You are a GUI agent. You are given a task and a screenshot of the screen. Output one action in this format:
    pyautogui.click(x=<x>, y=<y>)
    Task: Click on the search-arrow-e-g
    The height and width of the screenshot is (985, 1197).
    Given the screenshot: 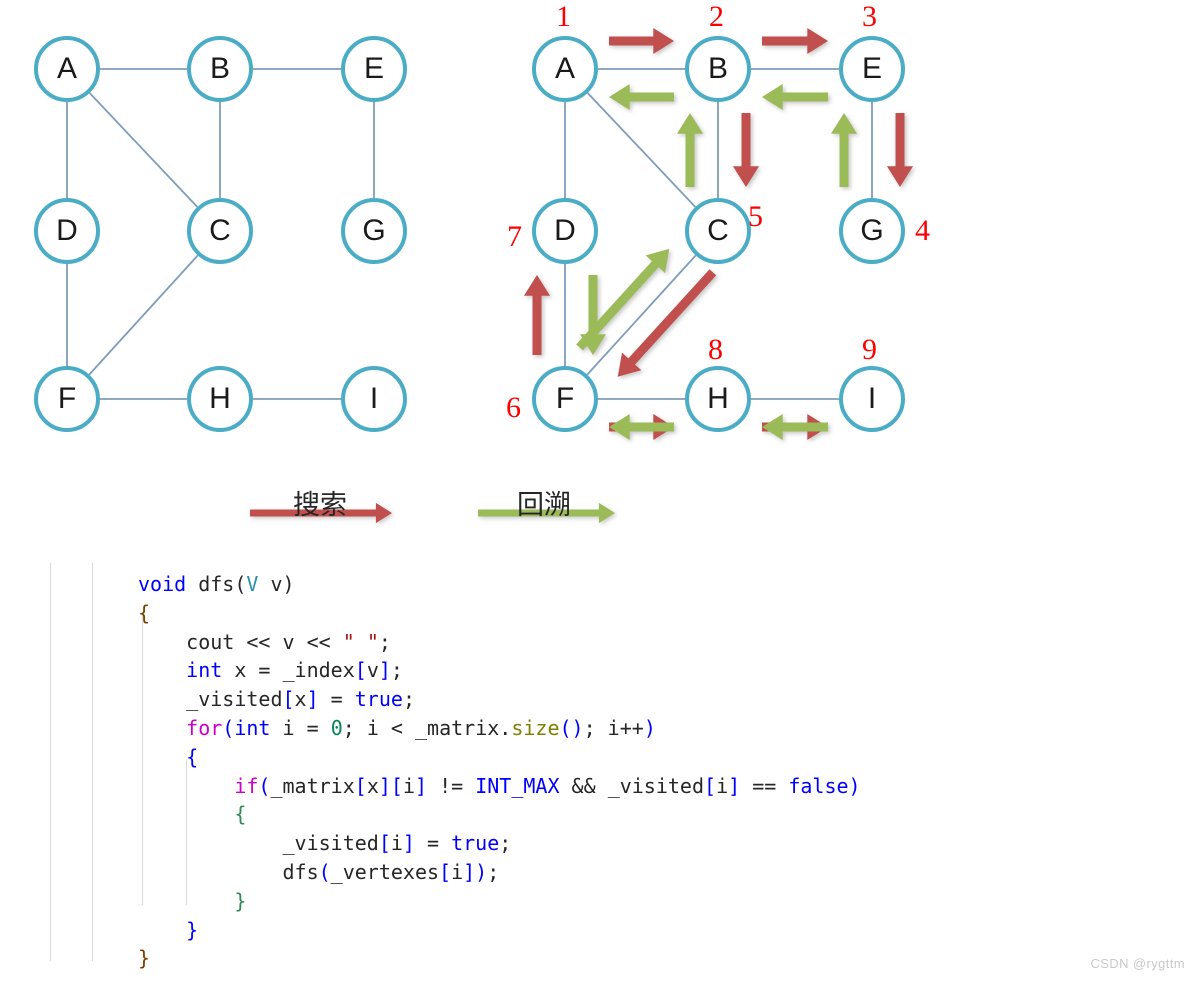 What is the action you would take?
    pyautogui.click(x=900, y=150)
    